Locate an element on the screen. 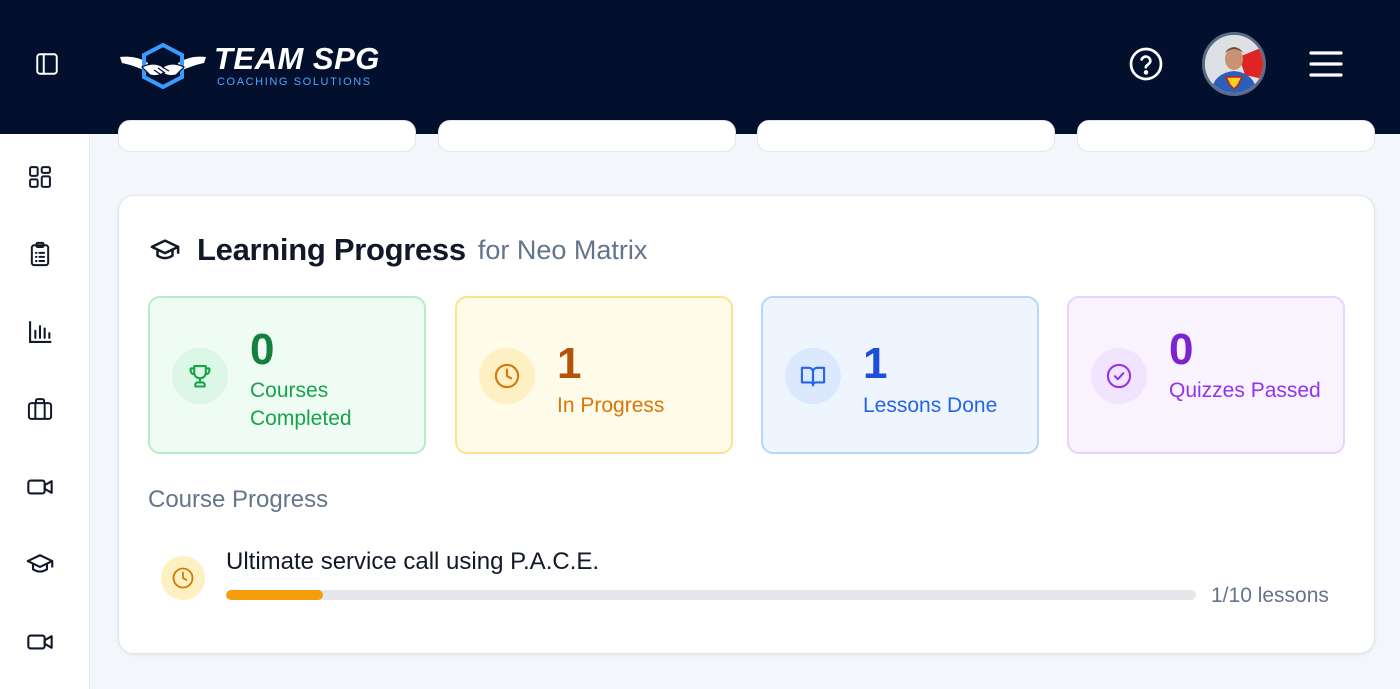 The image size is (1400, 689). sidebar-item-analytics is located at coordinates (40, 332).